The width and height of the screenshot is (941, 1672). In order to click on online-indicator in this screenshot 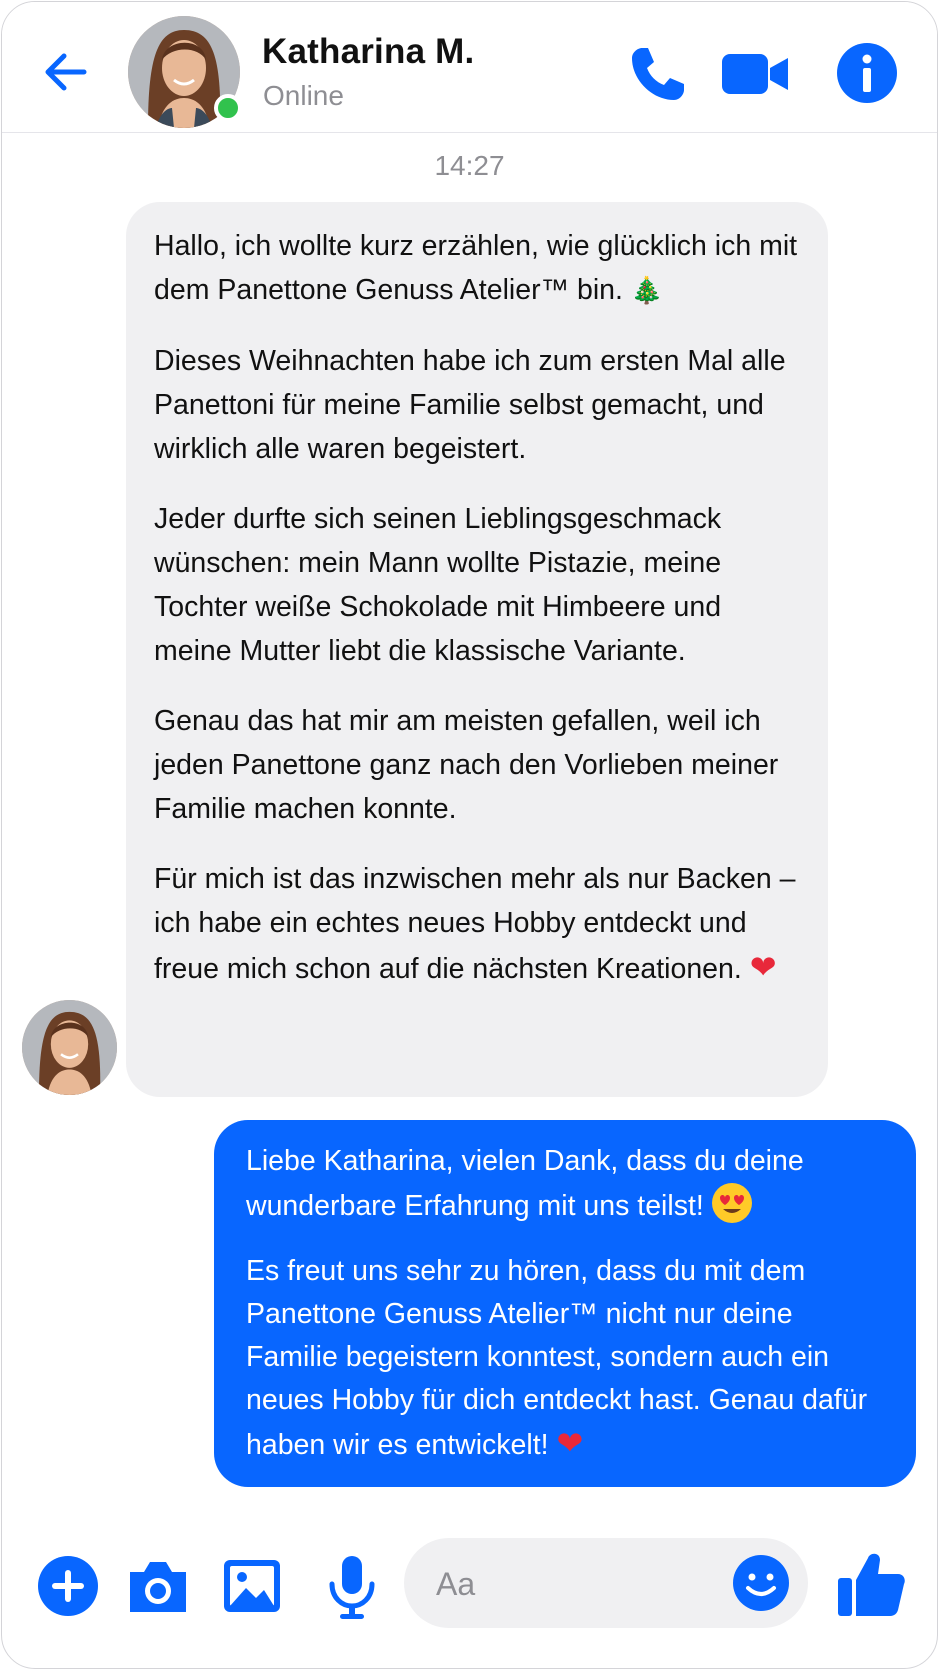, I will do `click(228, 108)`.